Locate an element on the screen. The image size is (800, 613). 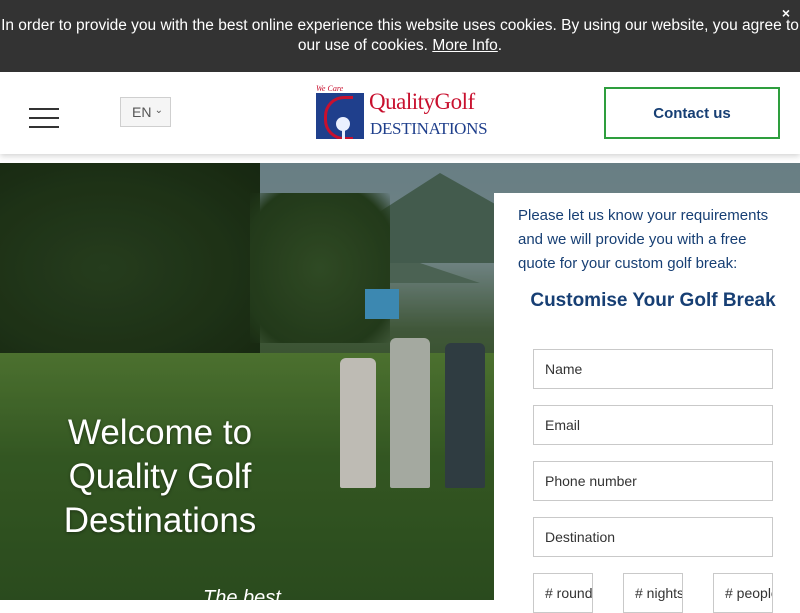
chevron-down-icon: ⌄ is located at coordinates (158, 110).